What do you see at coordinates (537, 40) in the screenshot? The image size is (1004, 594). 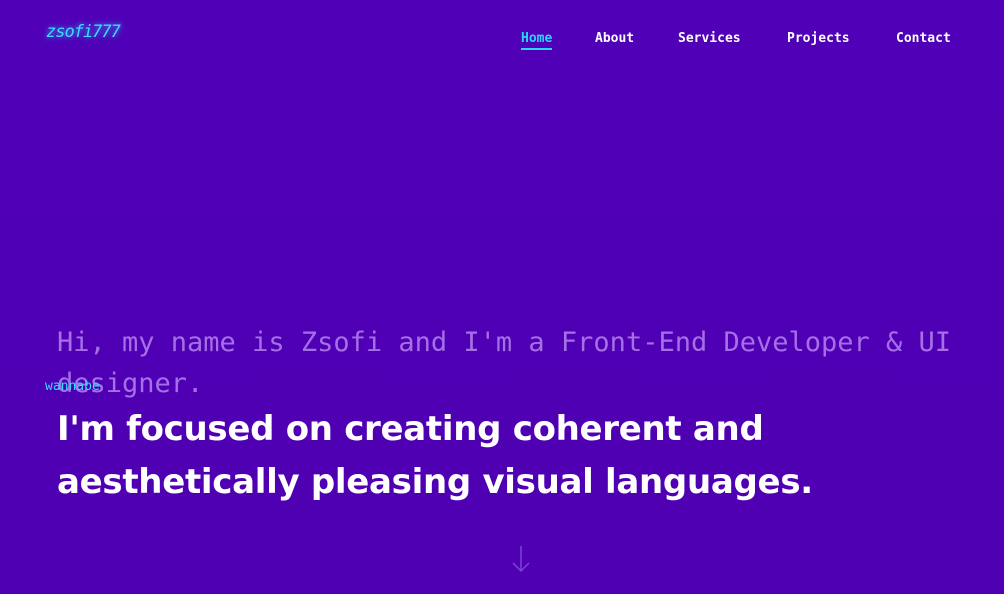 I see `nav-home: Home` at bounding box center [537, 40].